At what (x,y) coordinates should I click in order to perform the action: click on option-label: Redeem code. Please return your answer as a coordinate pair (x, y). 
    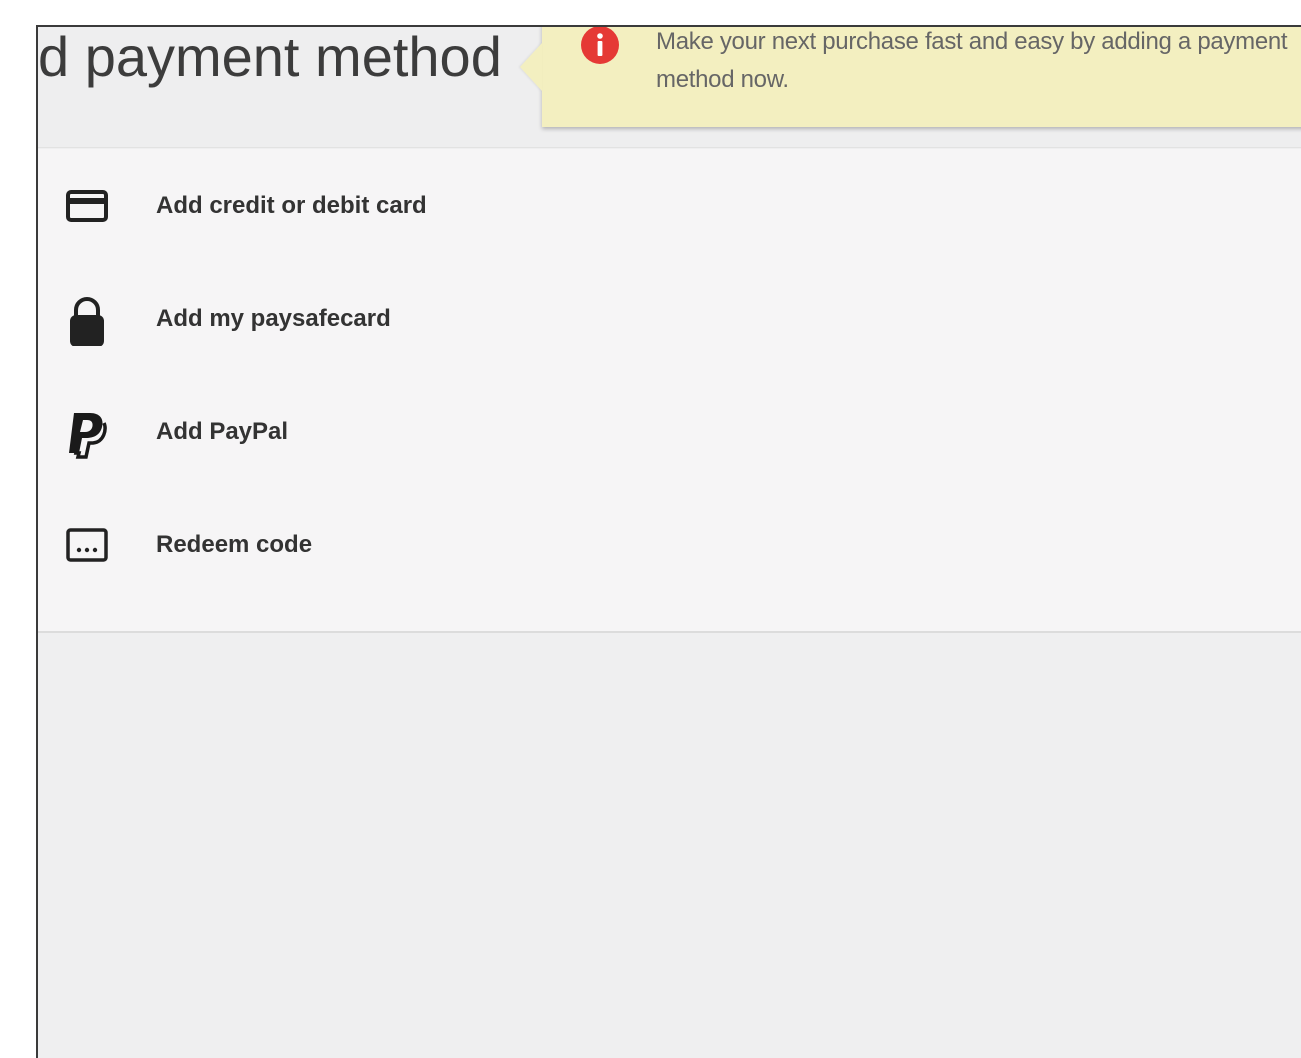
    Looking at the image, I should click on (234, 544).